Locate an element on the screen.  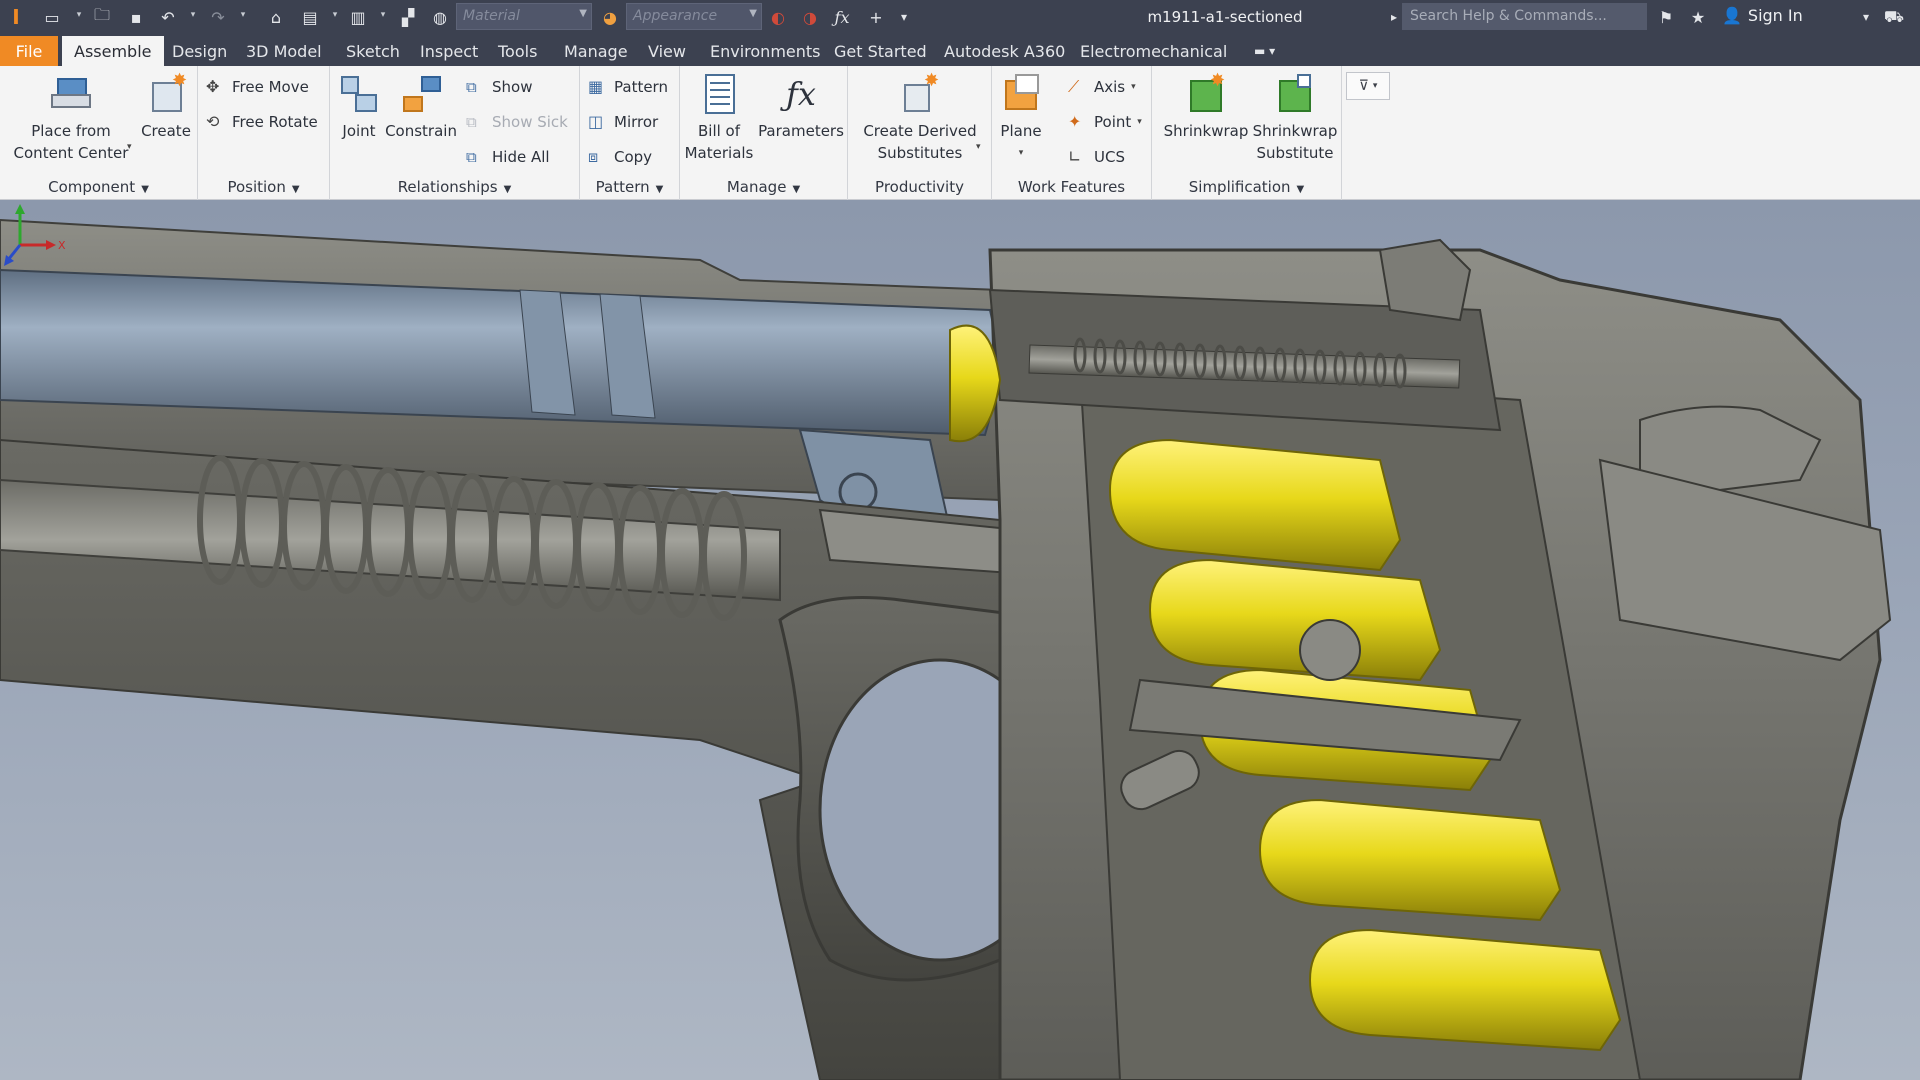
save-icon: ▪ is located at coordinates (136, 17).